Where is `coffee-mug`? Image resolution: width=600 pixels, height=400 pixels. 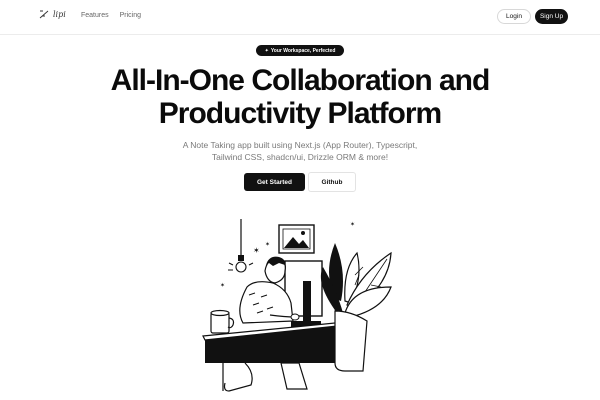 coffee-mug is located at coordinates (222, 321).